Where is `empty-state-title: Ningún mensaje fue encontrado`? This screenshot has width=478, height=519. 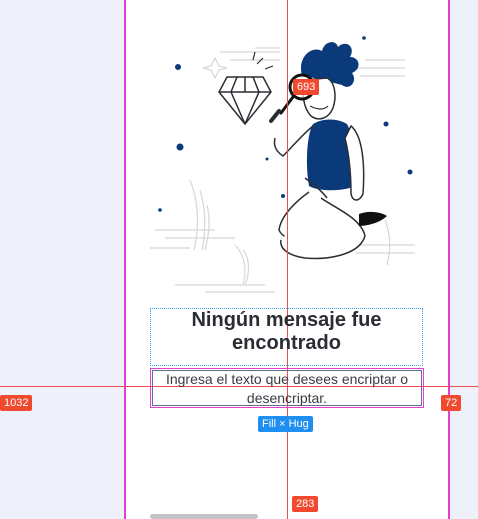
empty-state-title: Ningún mensaje fue encontrado is located at coordinates (286, 331).